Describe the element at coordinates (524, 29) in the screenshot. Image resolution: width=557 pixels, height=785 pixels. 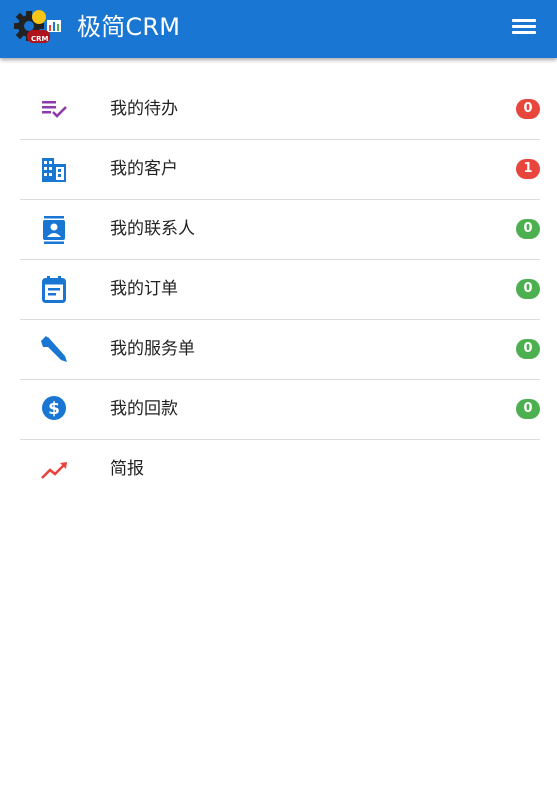
I see `hamburger-menu-button` at that location.